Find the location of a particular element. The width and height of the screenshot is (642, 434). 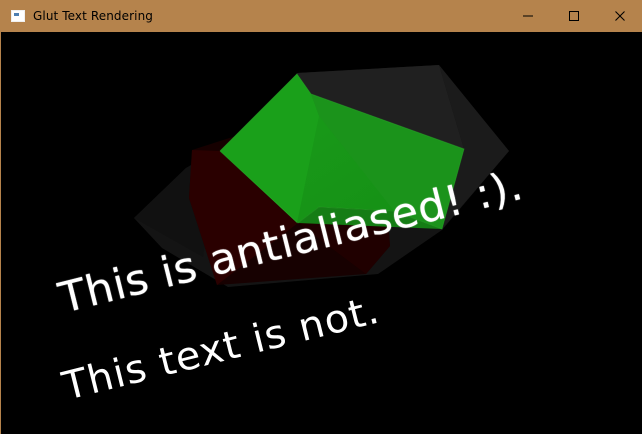

maximize-button is located at coordinates (574, 16).